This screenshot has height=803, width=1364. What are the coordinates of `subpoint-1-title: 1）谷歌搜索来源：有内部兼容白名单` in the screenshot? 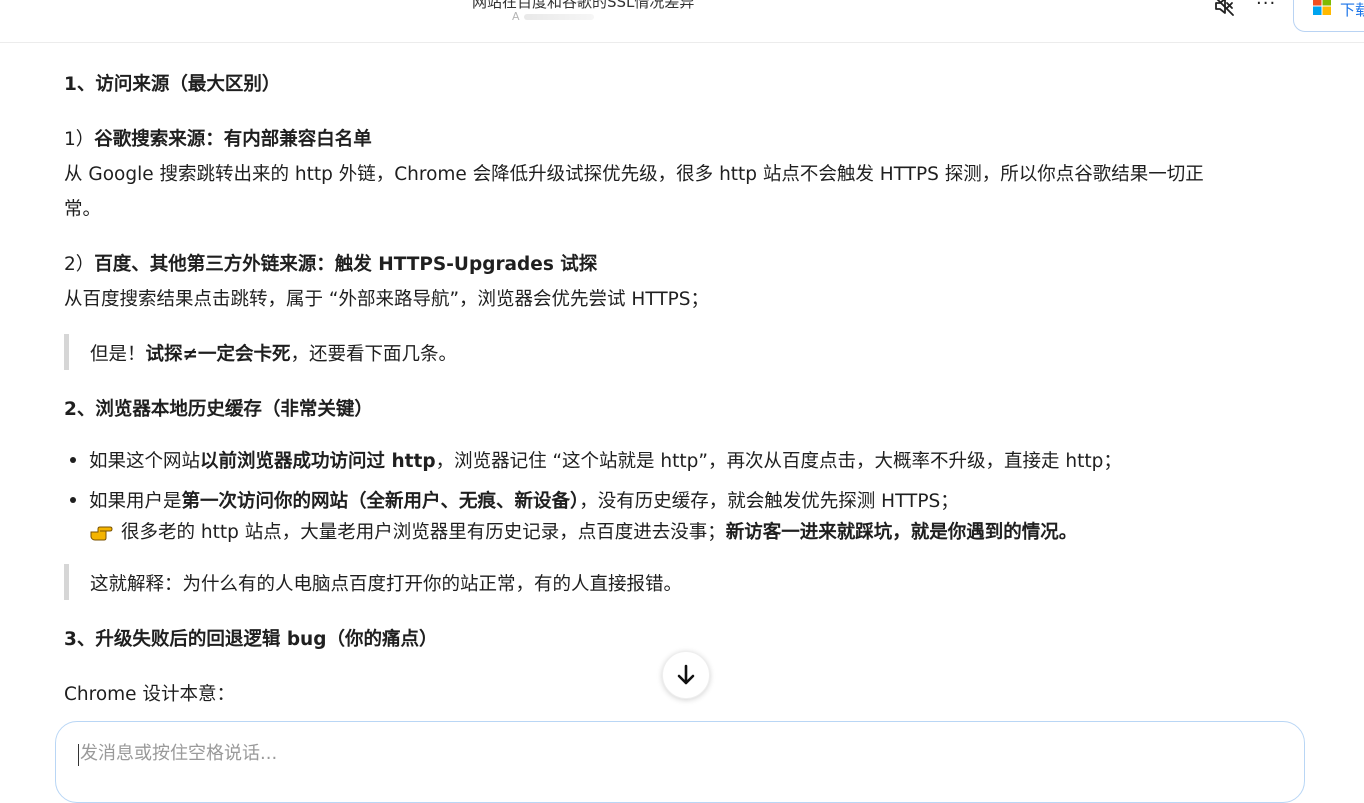 It's located at (218, 139).